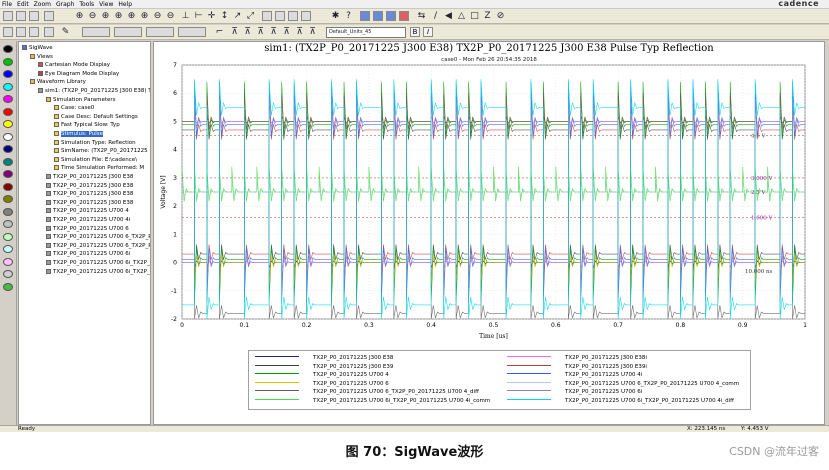  Describe the element at coordinates (105, 16) in the screenshot. I see `zoom-fit-icon: ⊕` at that location.